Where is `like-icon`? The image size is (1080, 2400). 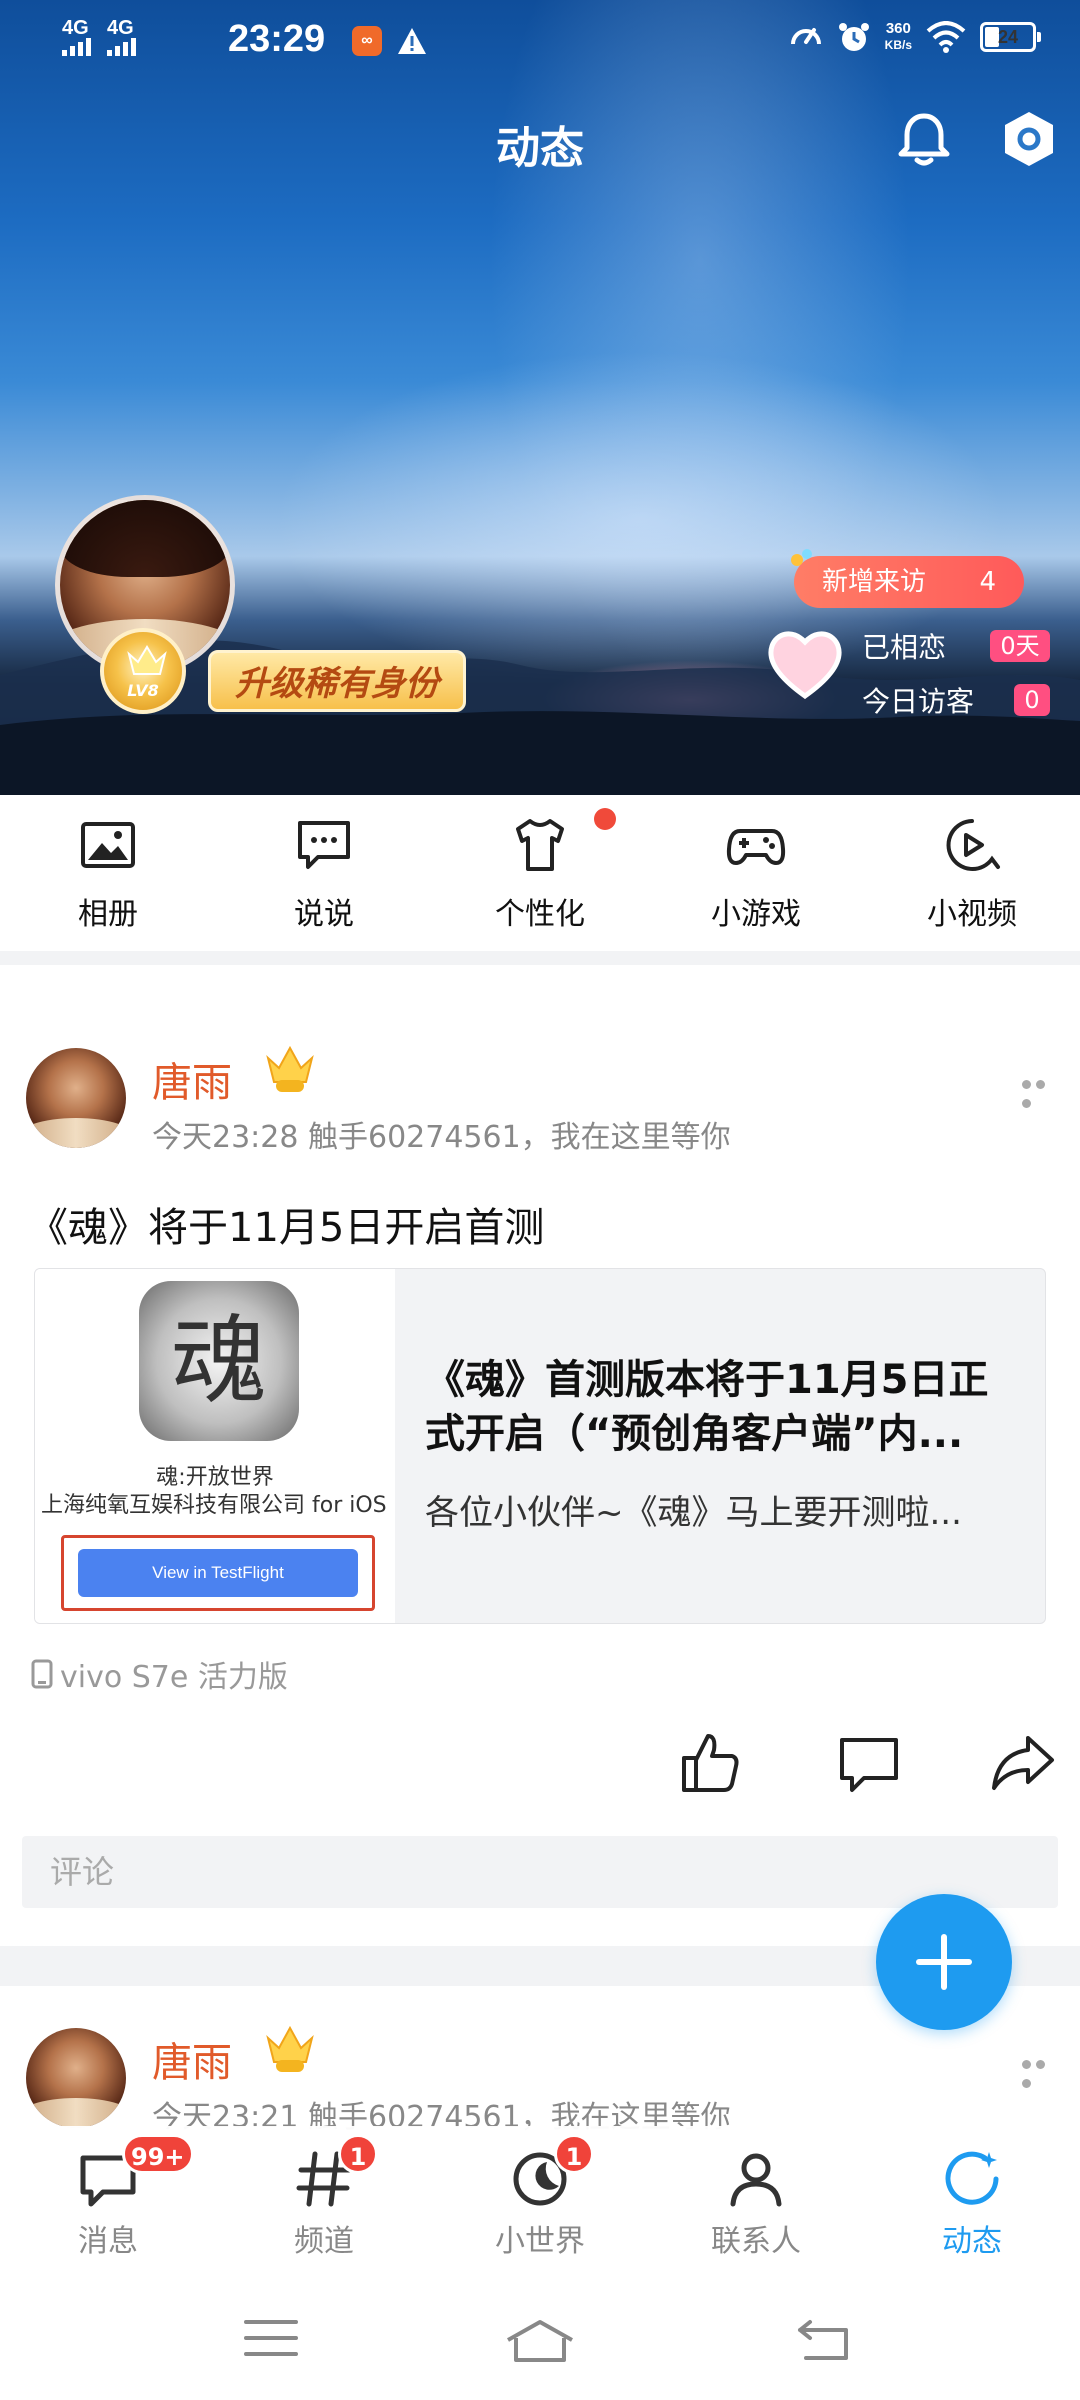
like-icon is located at coordinates (711, 1763).